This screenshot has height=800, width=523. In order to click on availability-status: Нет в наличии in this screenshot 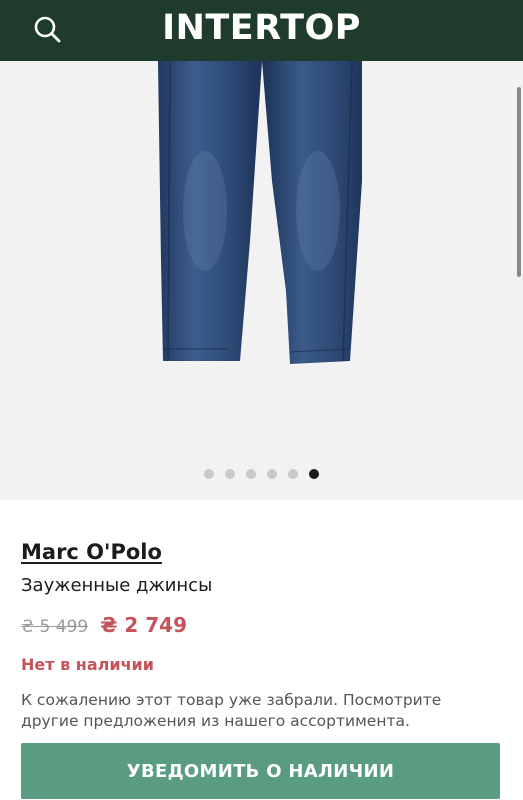, I will do `click(87, 664)`.